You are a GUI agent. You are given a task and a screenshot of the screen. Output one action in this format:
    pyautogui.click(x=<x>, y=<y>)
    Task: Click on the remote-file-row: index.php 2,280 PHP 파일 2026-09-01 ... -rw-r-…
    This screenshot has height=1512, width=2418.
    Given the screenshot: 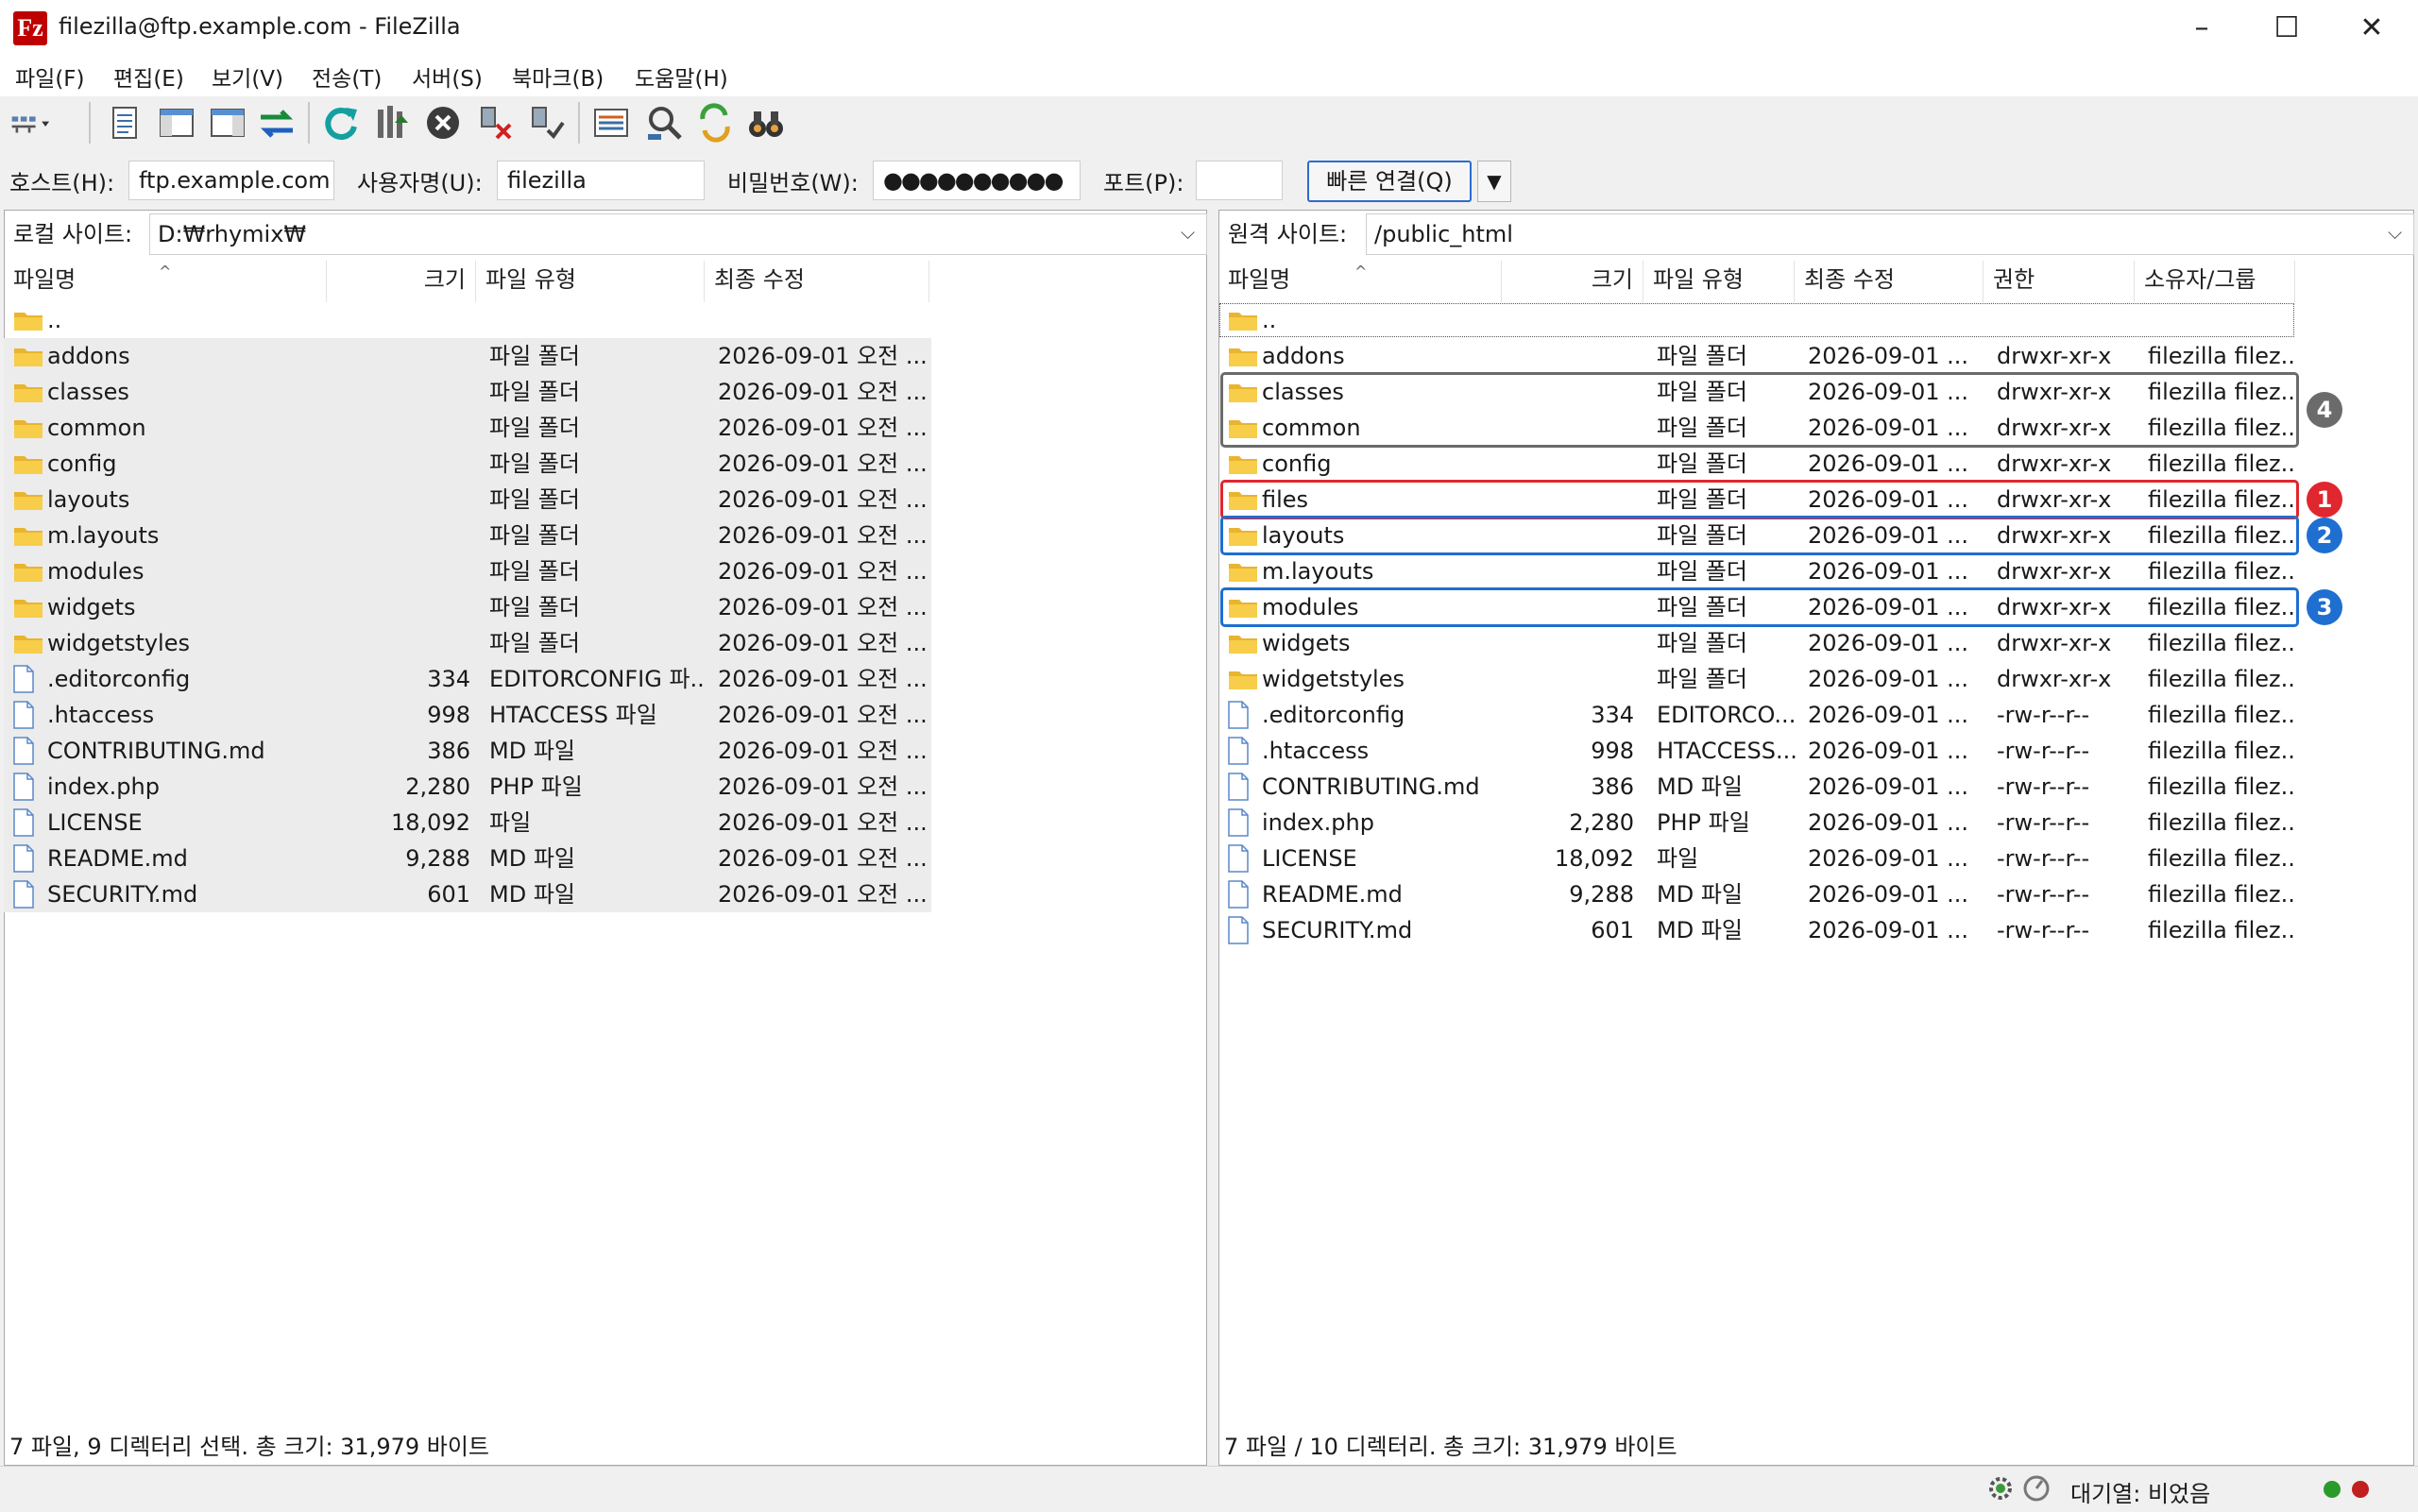 What is the action you would take?
    pyautogui.click(x=1756, y=823)
    